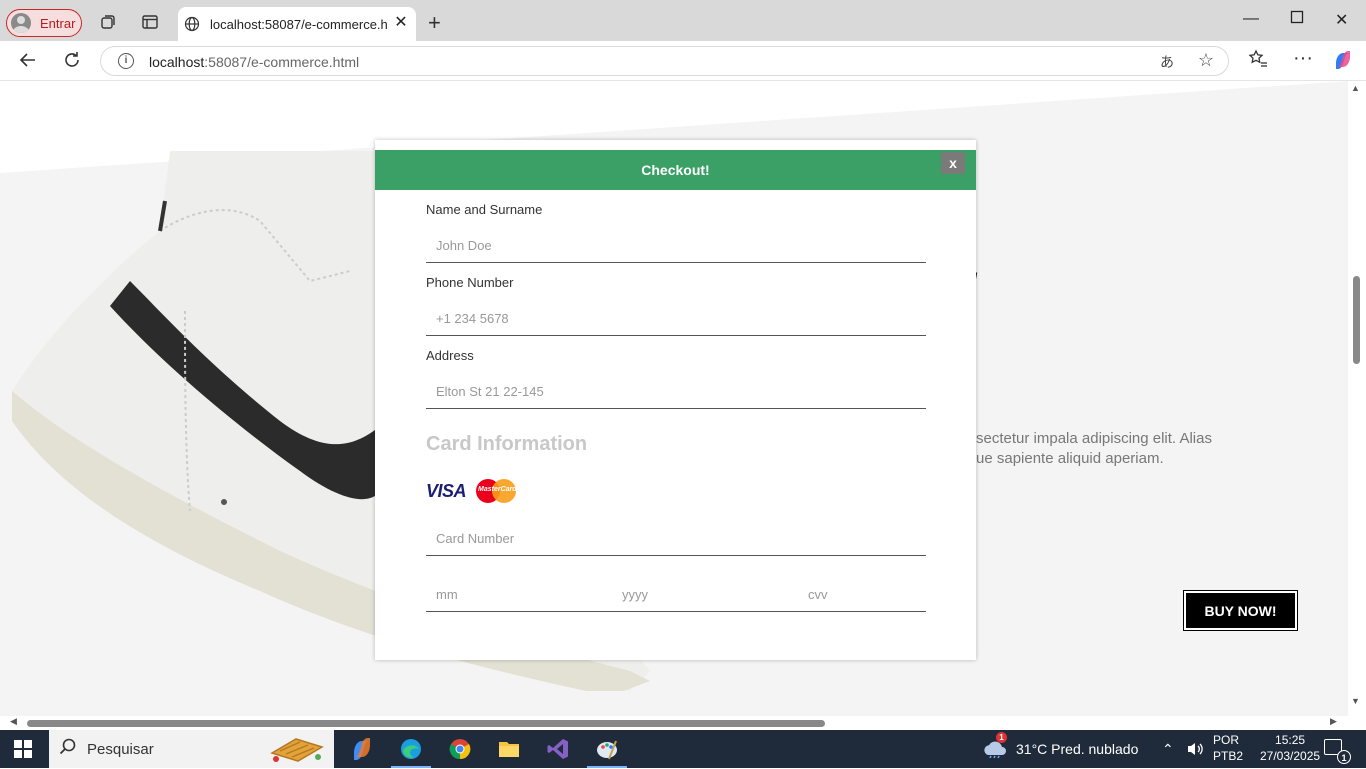 The width and height of the screenshot is (1366, 769). I want to click on expiry-cvv-row, so click(705, 595).